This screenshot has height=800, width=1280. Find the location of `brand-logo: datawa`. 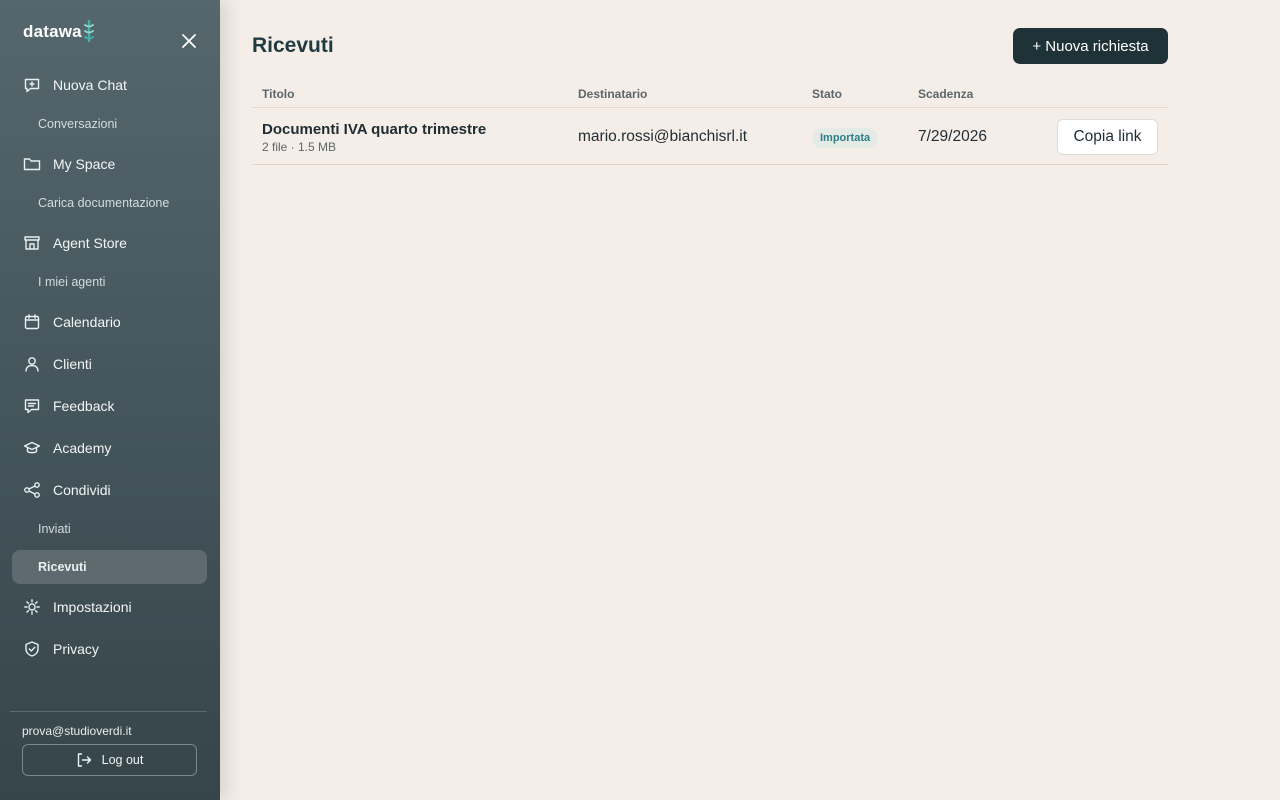

brand-logo: datawa is located at coordinates (59, 31).